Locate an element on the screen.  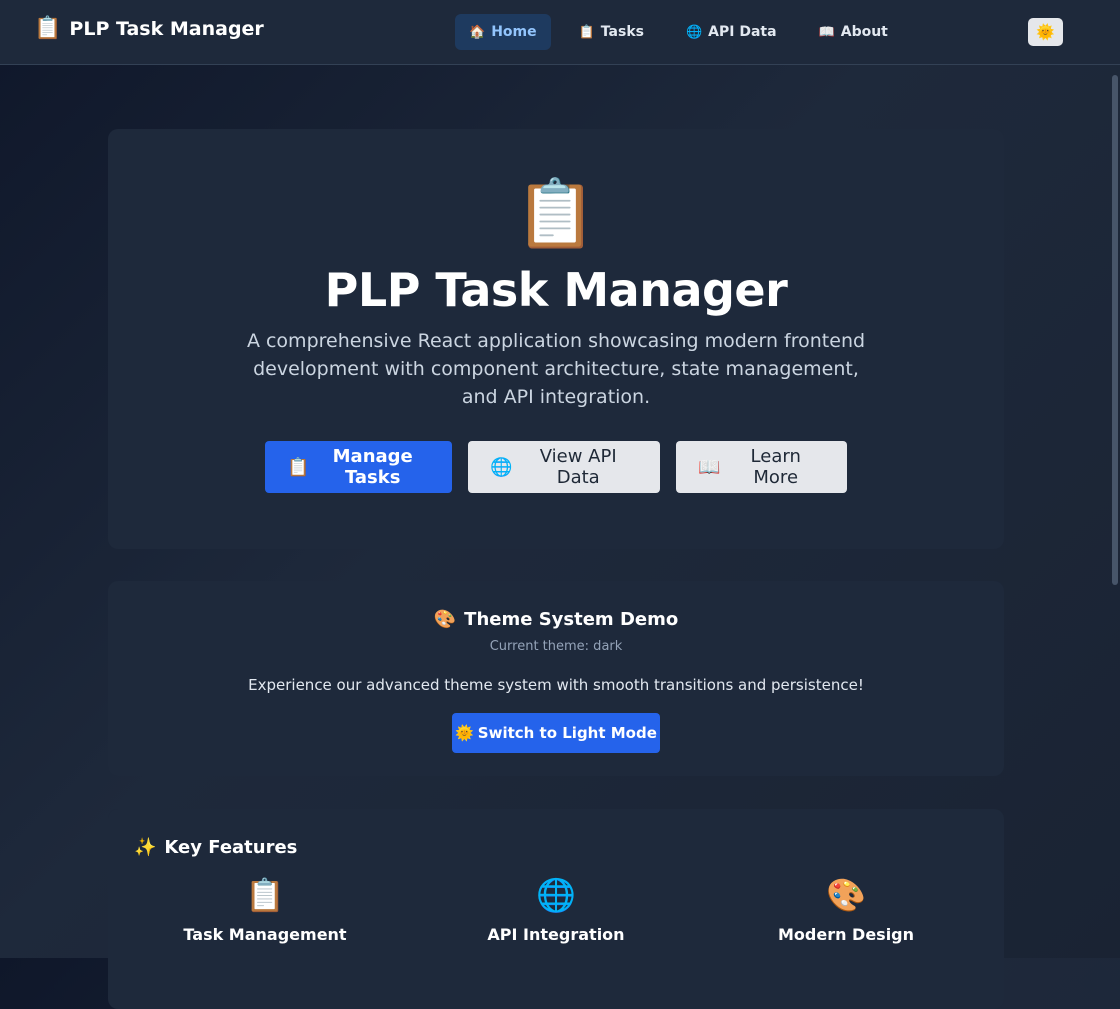
feature-api-integration: 🌐 API Integration is located at coordinates (556, 911).